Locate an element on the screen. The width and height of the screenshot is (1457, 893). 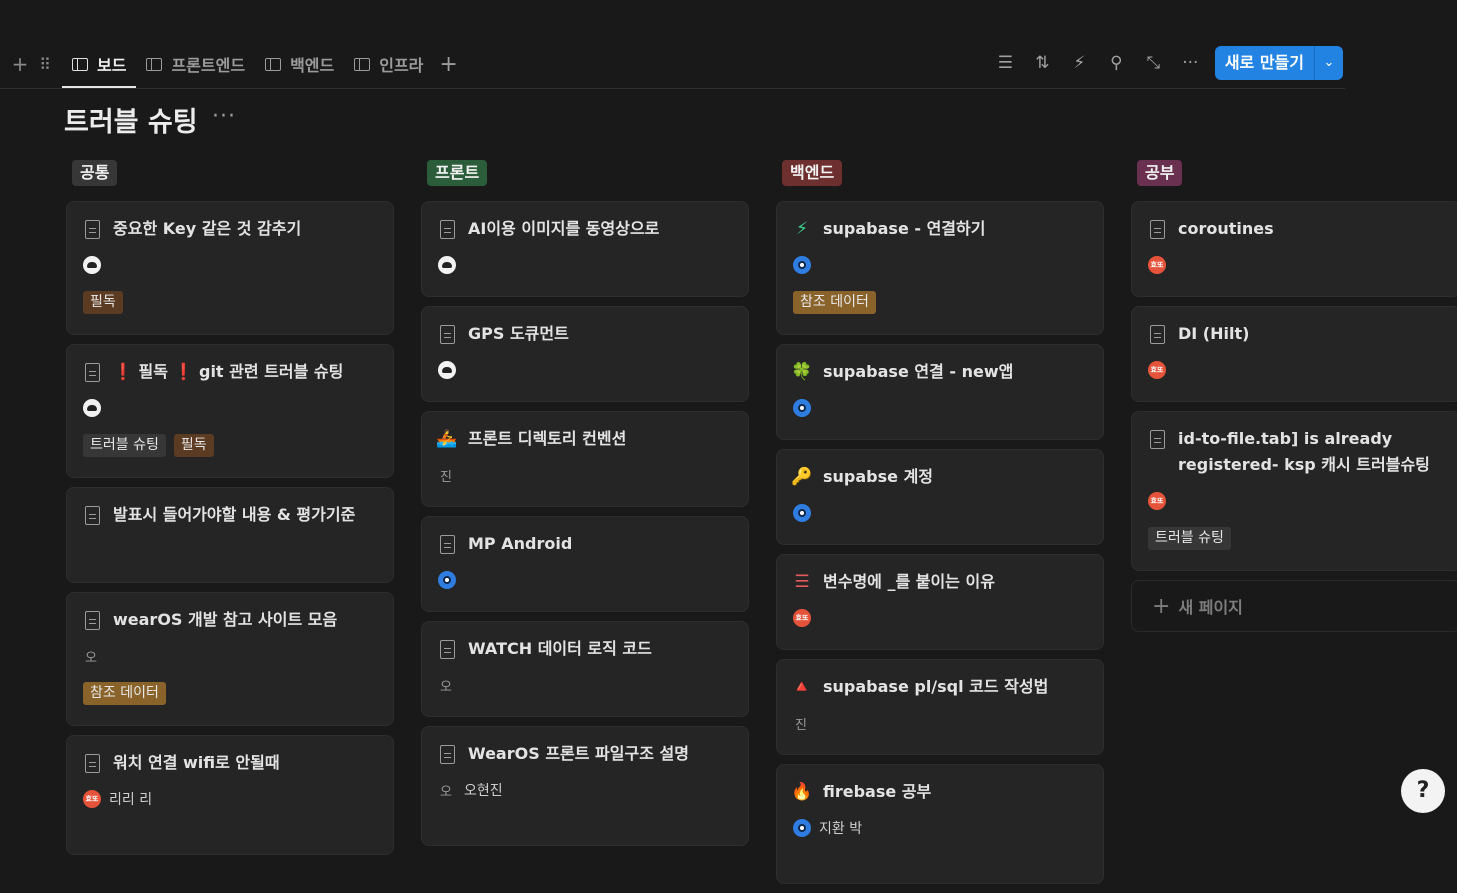
person-initial: 진 is located at coordinates (446, 477).